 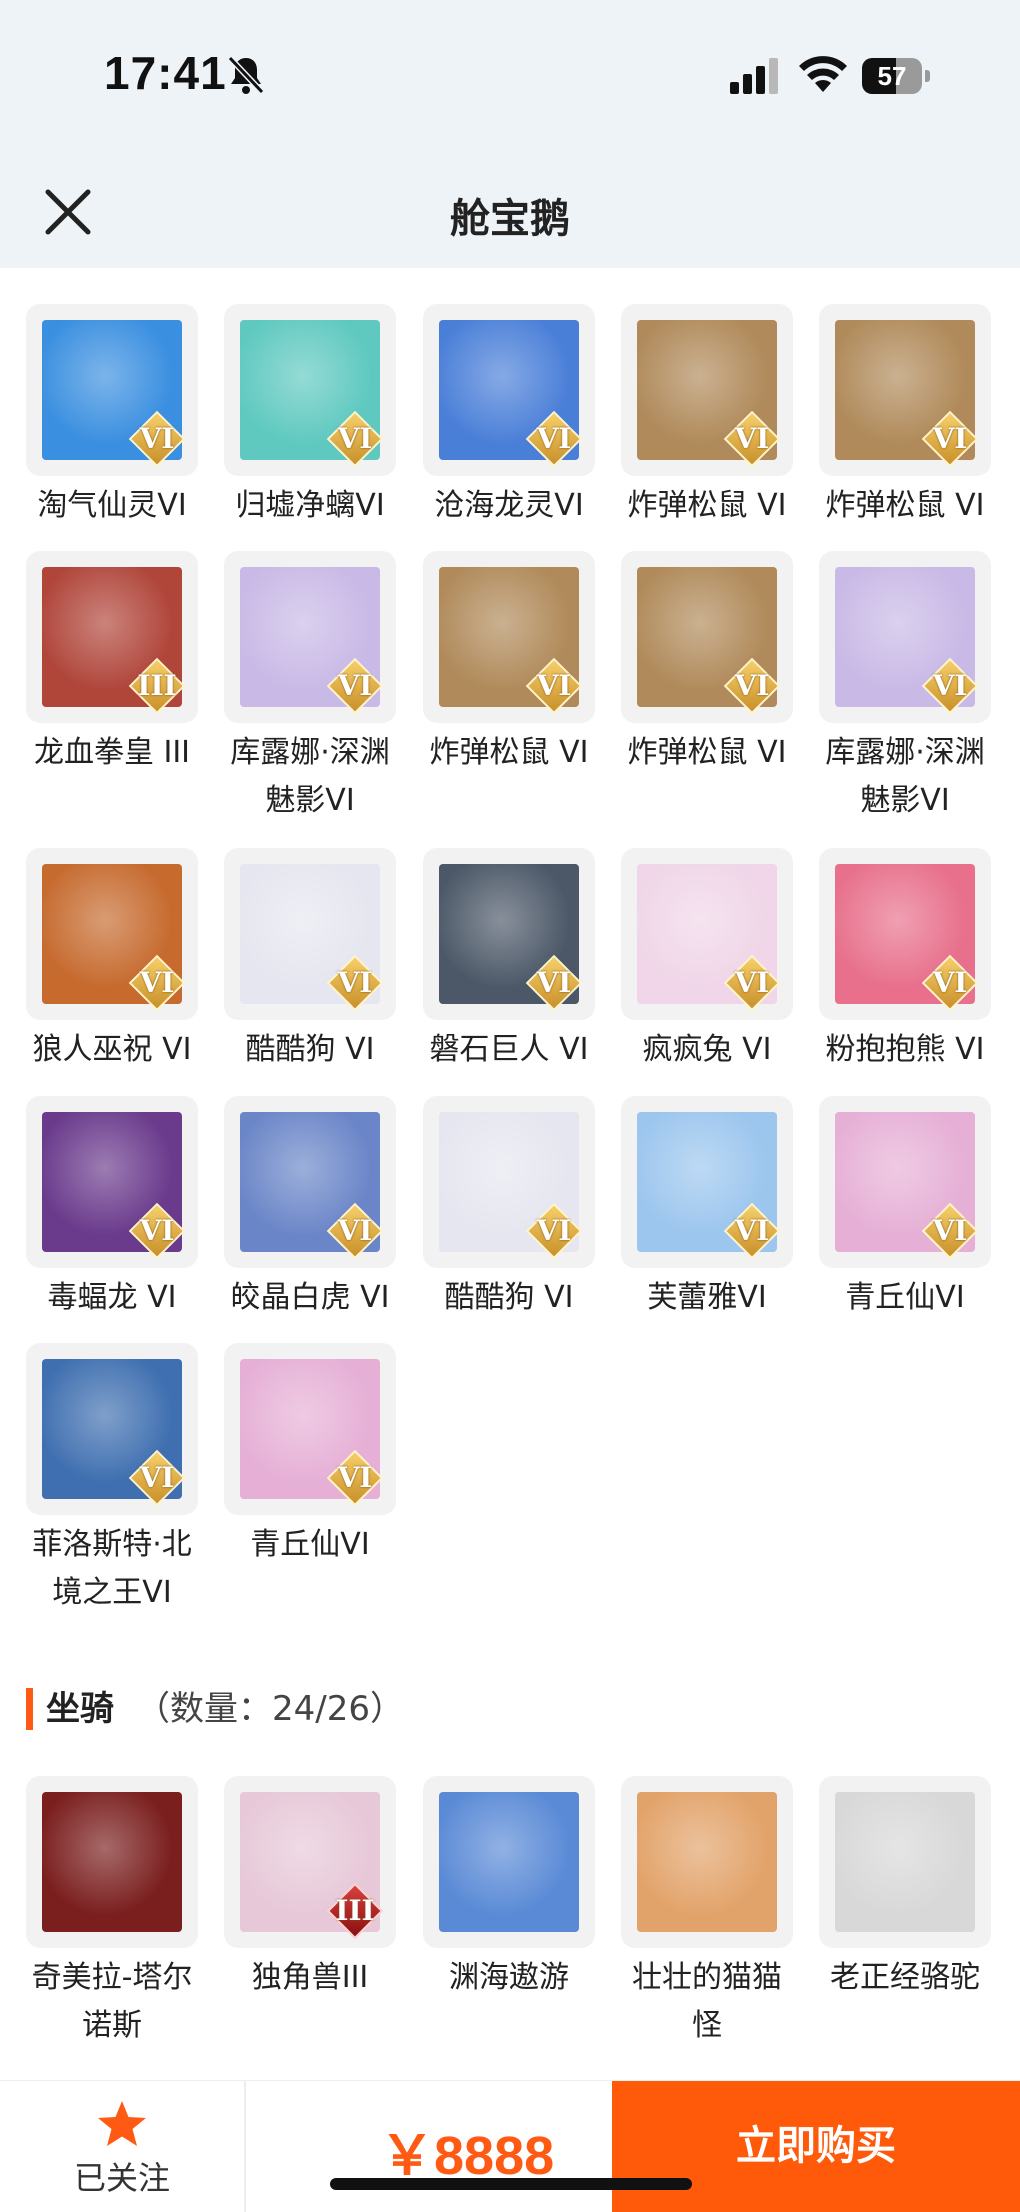 What do you see at coordinates (509, 505) in the screenshot?
I see `item-name: 沧海龙灵VI` at bounding box center [509, 505].